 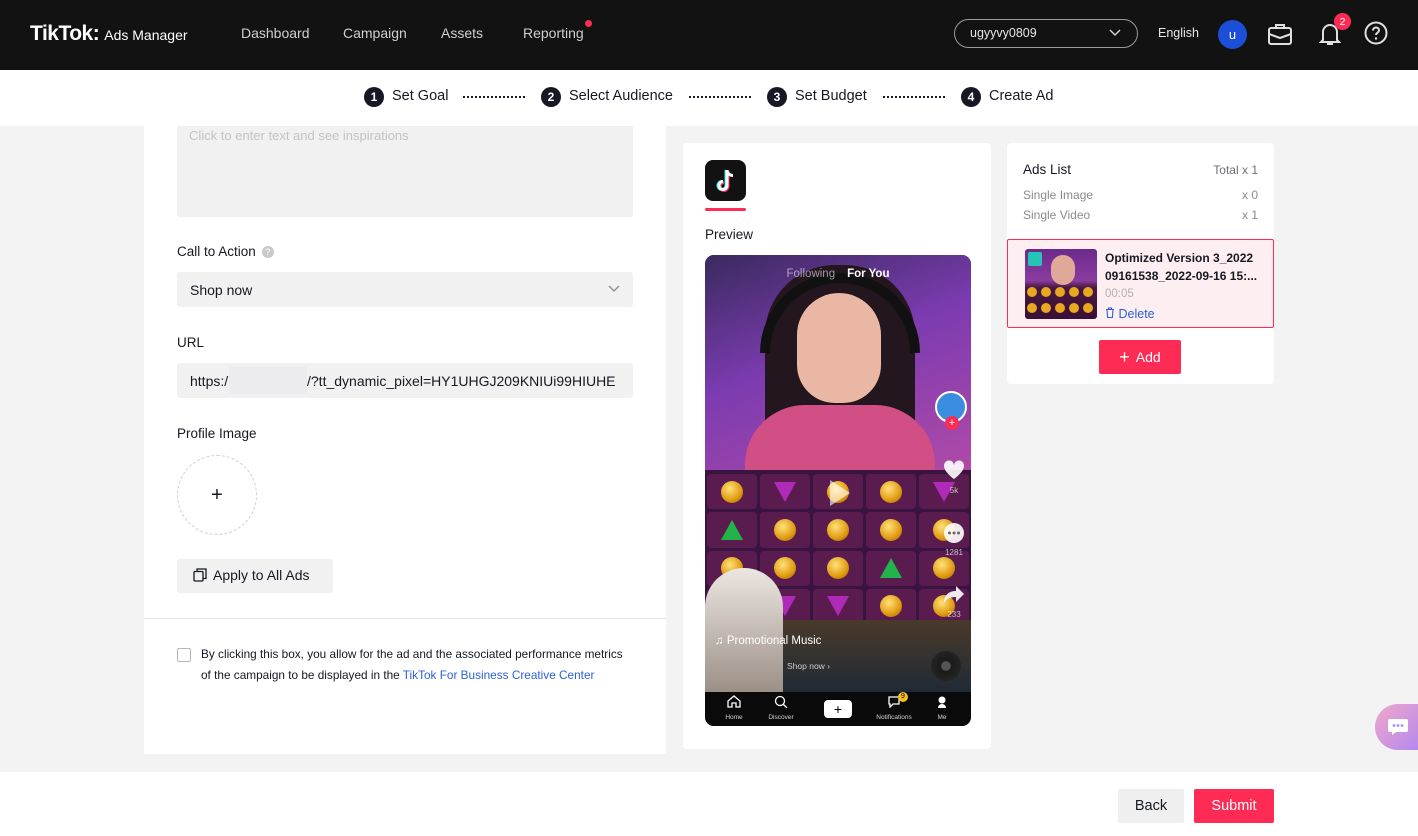 I want to click on profile-image-upload: +, so click(x=217, y=495).